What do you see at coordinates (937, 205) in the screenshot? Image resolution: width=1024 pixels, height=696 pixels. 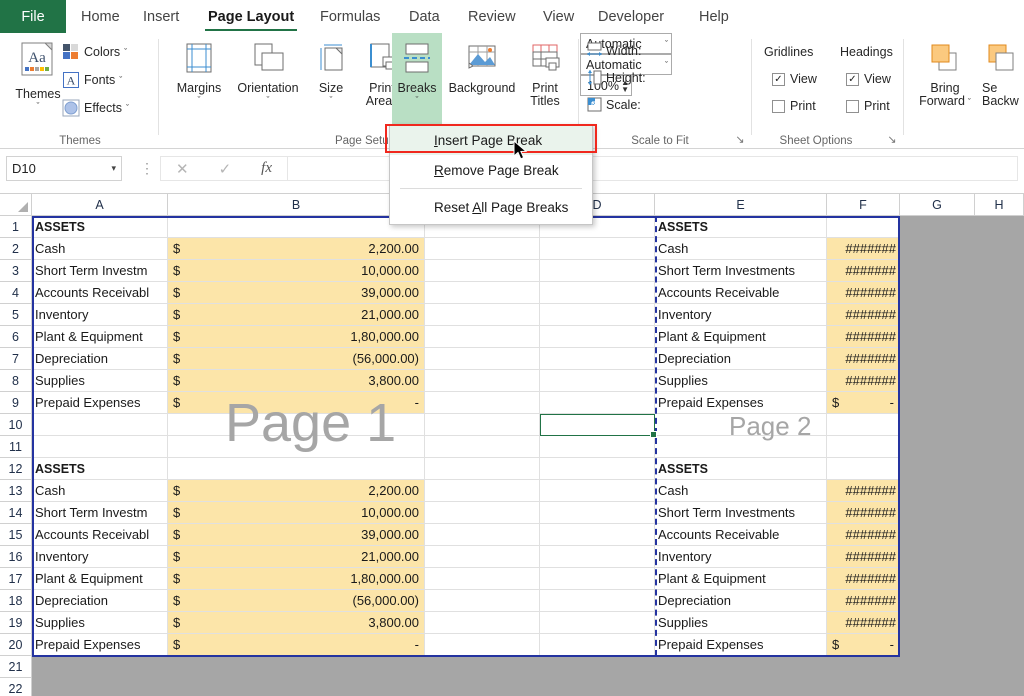 I see `column-header-g: G` at bounding box center [937, 205].